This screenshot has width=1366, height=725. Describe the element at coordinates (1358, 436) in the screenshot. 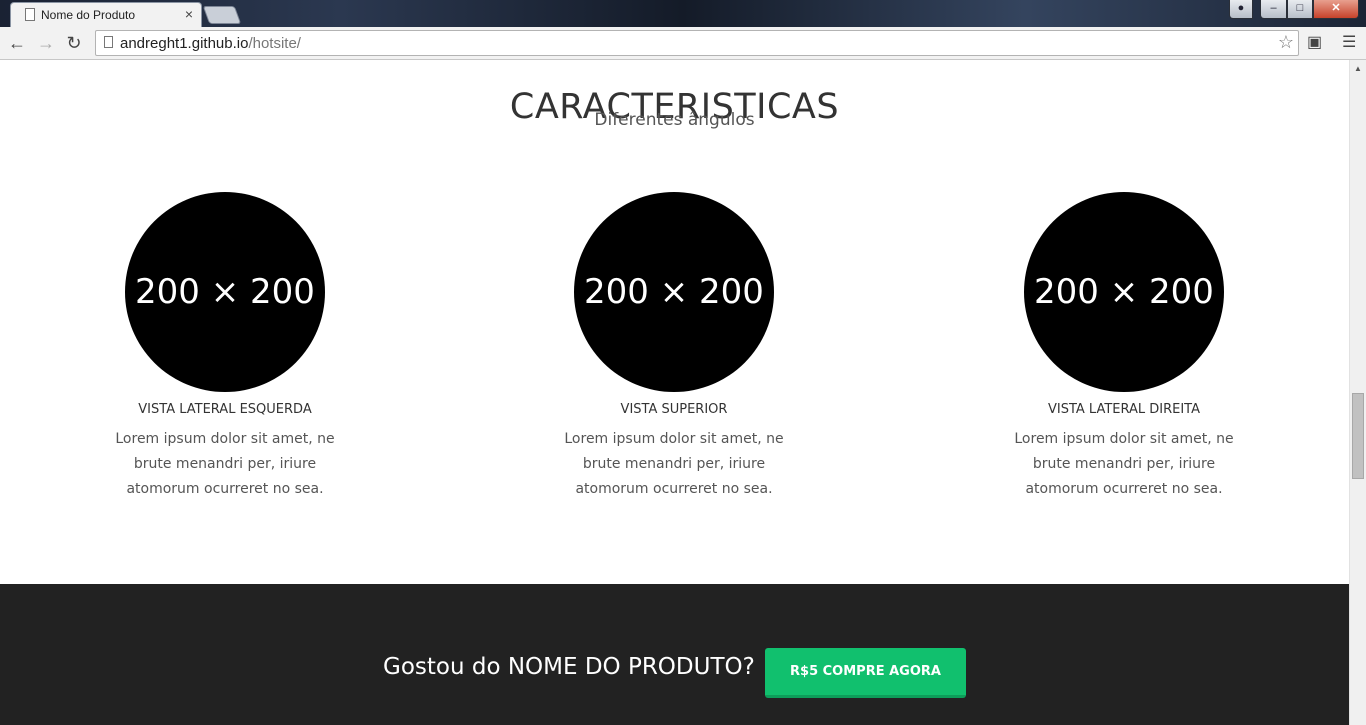

I see `scrollbar-thumb` at that location.